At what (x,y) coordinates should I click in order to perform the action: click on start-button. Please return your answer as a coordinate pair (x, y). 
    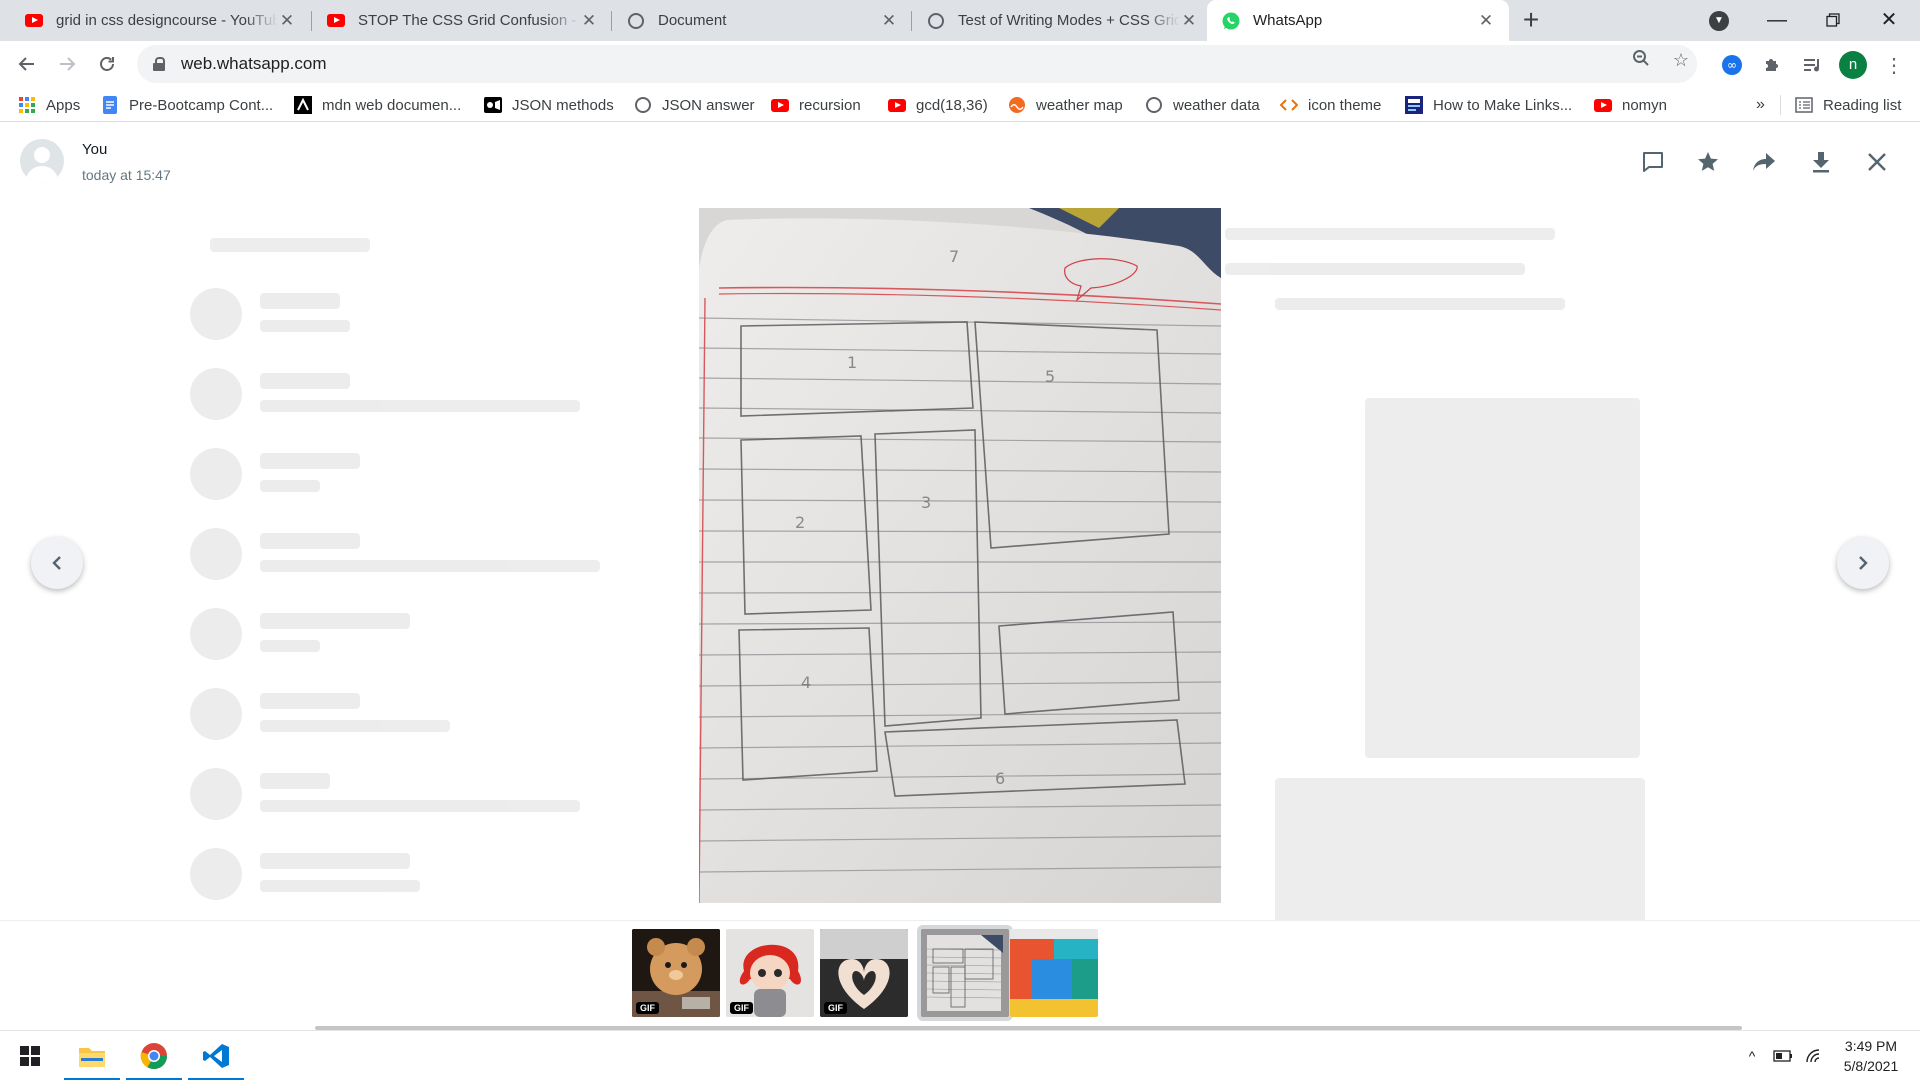
    Looking at the image, I should click on (30, 1055).